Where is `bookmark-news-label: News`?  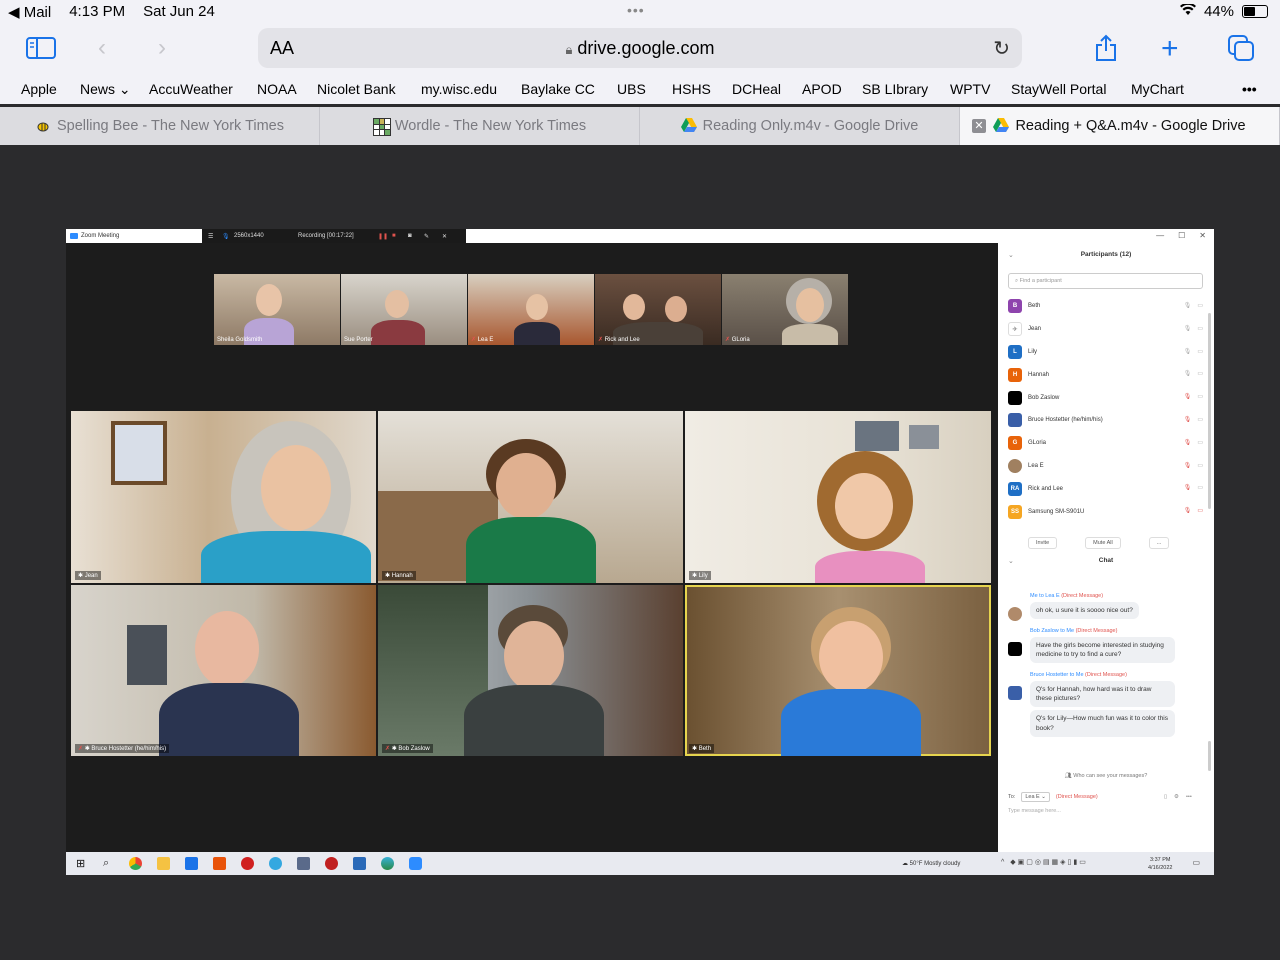
bookmark-news-label: News is located at coordinates (98, 89).